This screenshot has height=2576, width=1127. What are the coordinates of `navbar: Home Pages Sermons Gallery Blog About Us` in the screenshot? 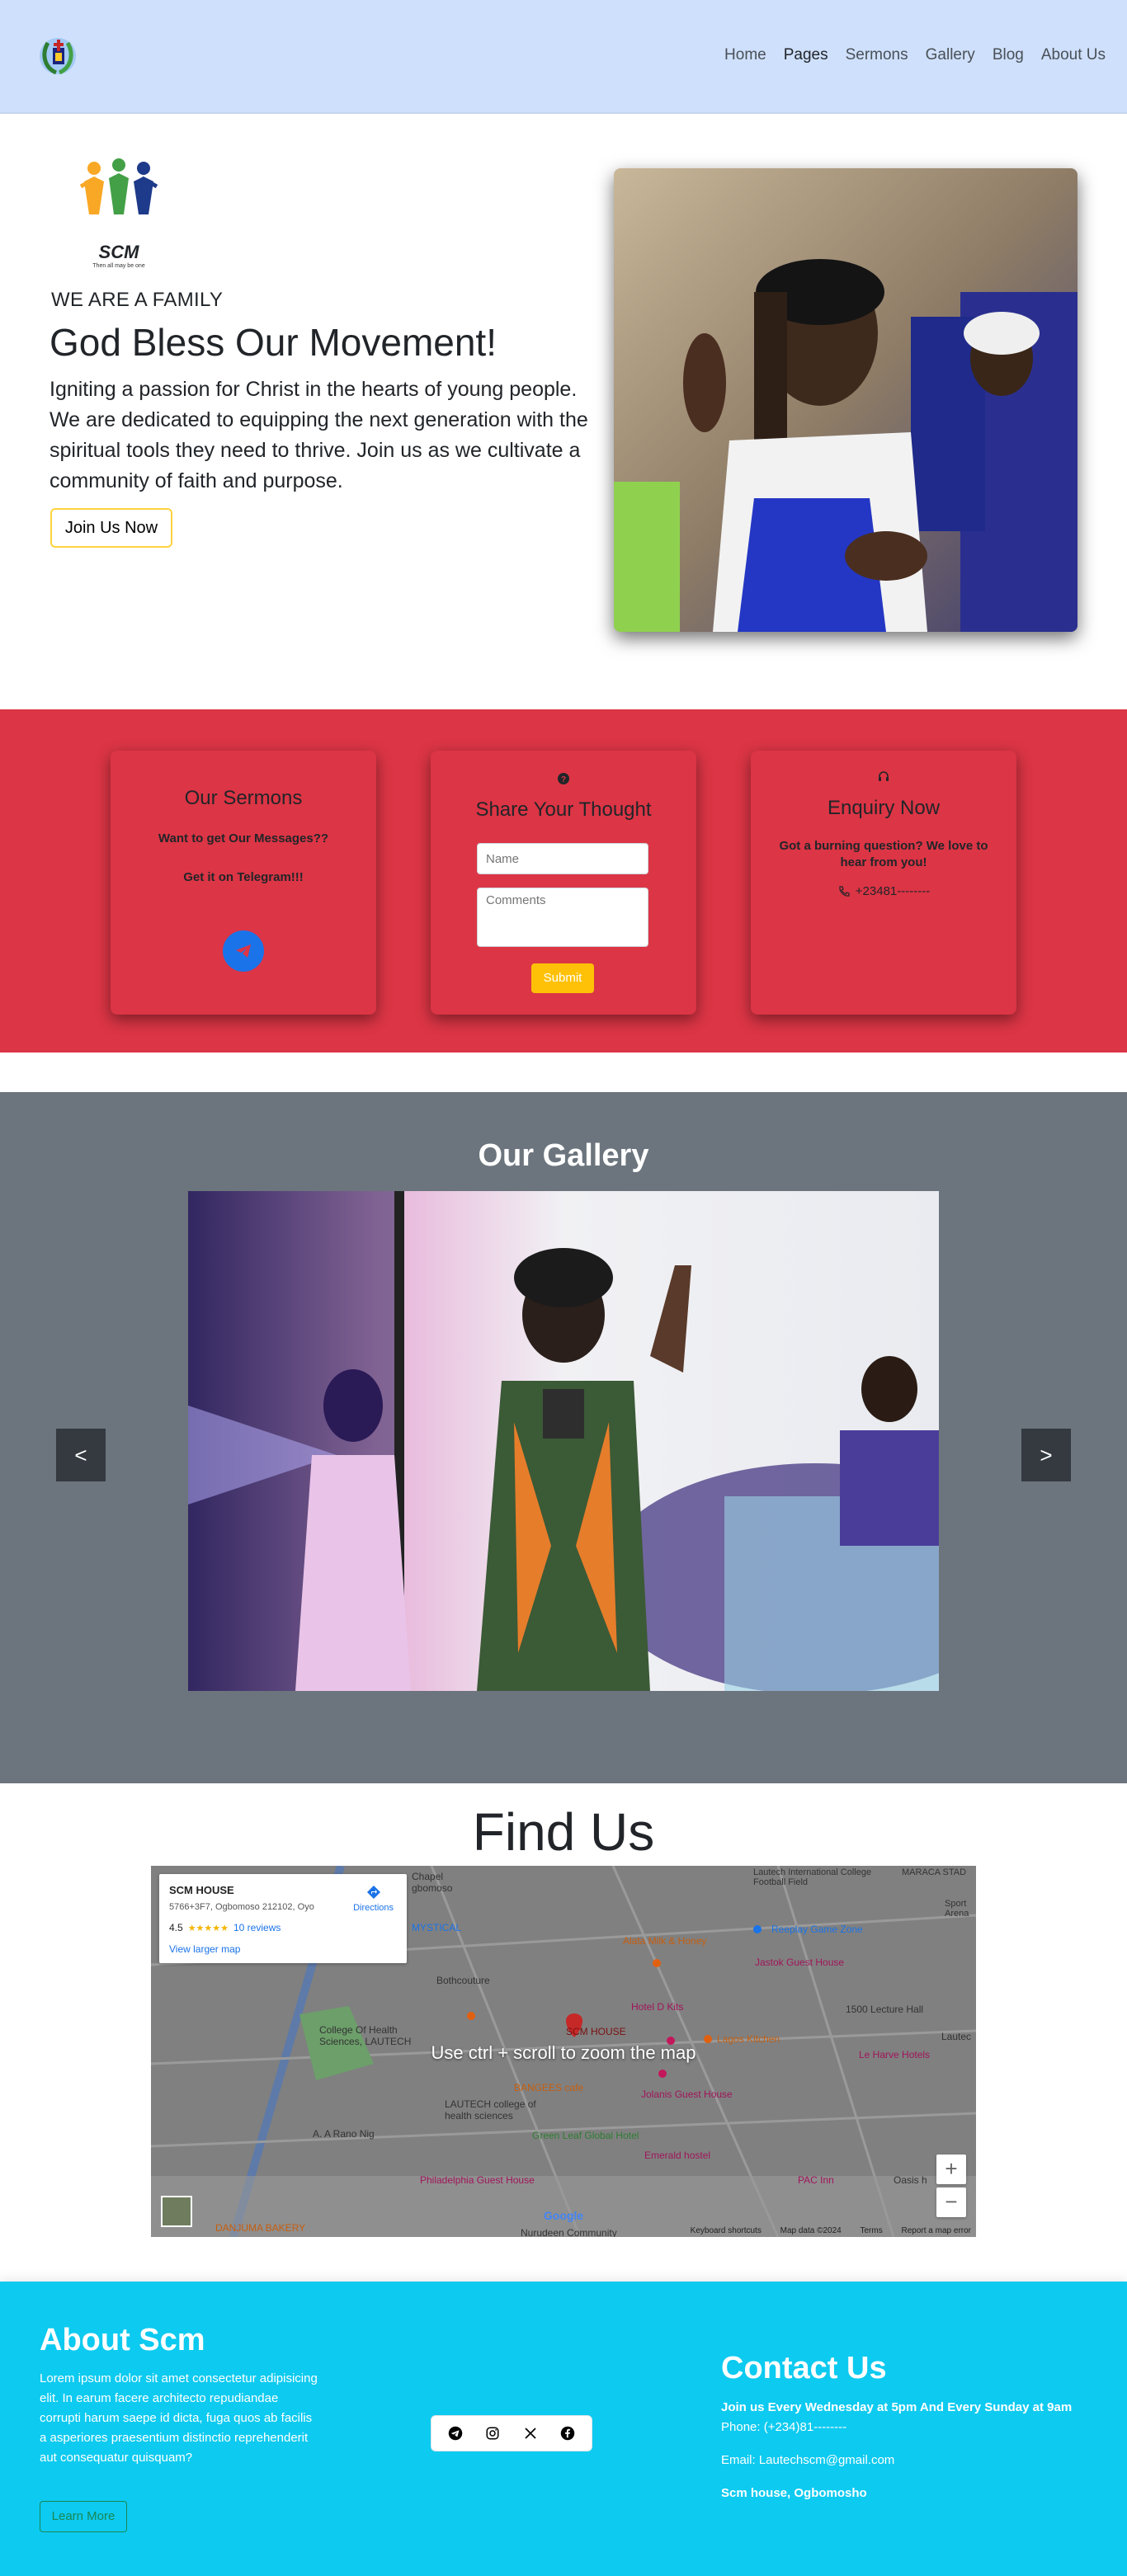 It's located at (563, 57).